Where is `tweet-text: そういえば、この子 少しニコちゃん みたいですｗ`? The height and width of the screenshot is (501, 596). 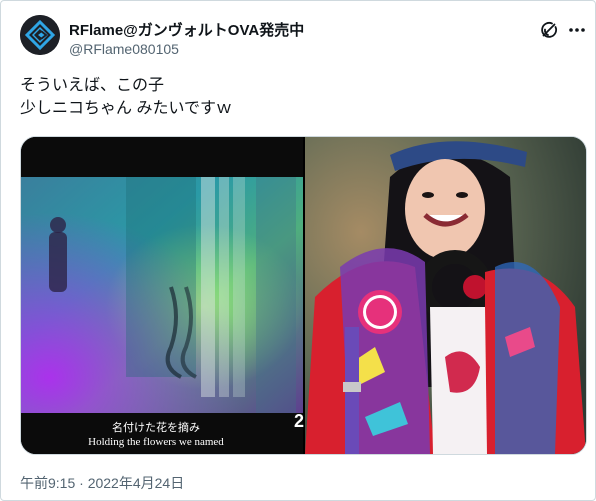
tweet-text: そういえば、この子 少しニコちゃん みたいですｗ is located at coordinates (126, 97).